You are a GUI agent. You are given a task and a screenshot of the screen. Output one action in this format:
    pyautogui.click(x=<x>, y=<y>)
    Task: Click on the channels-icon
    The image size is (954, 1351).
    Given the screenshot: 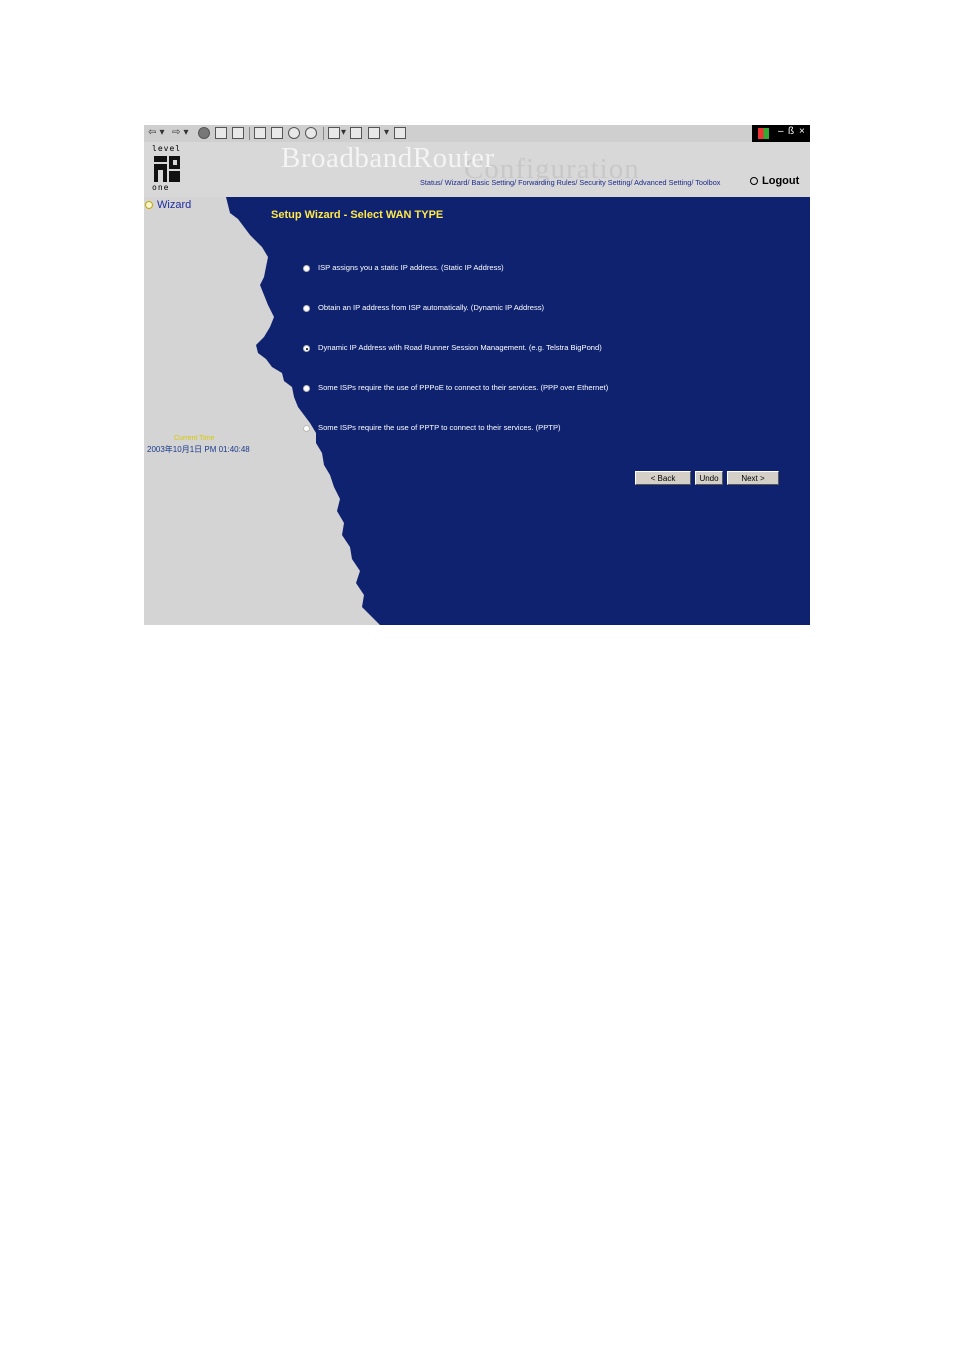 What is the action you would take?
    pyautogui.click(x=311, y=133)
    